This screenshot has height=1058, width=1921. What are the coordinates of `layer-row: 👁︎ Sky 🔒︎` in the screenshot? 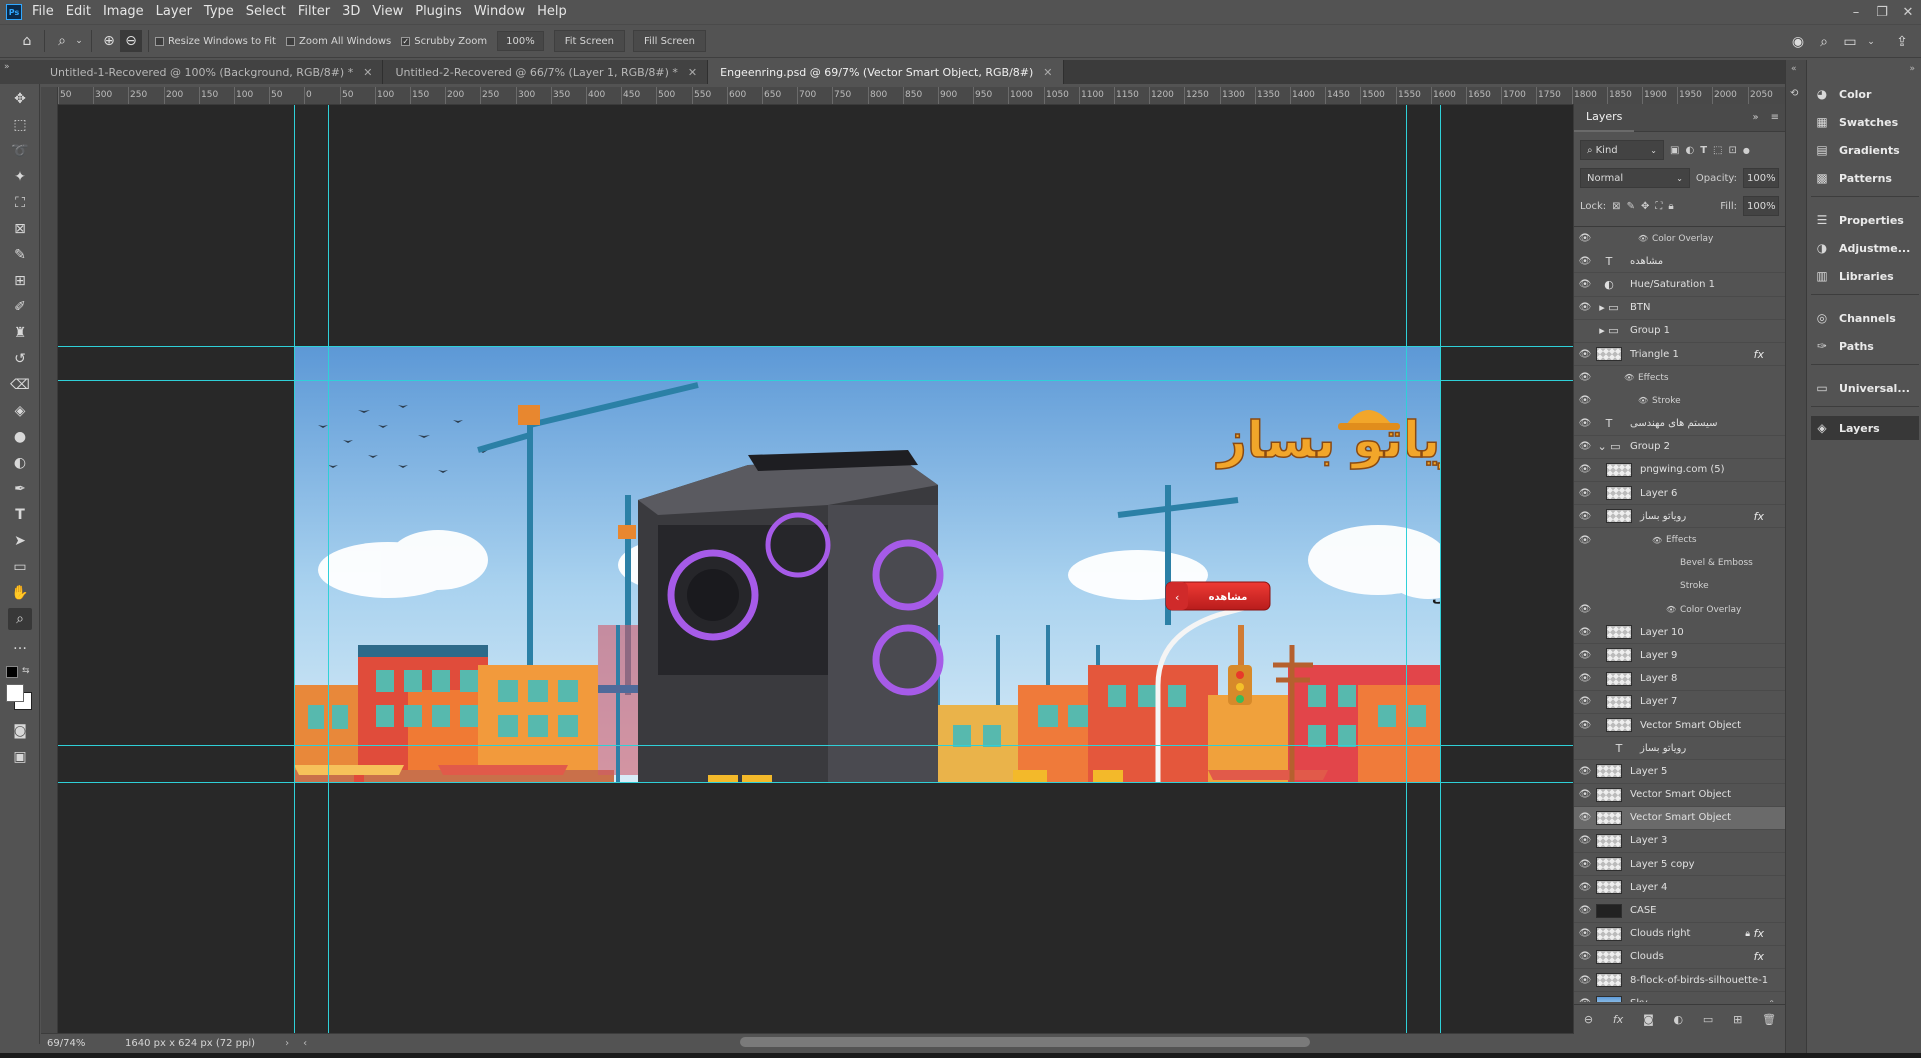 It's located at (1680, 997).